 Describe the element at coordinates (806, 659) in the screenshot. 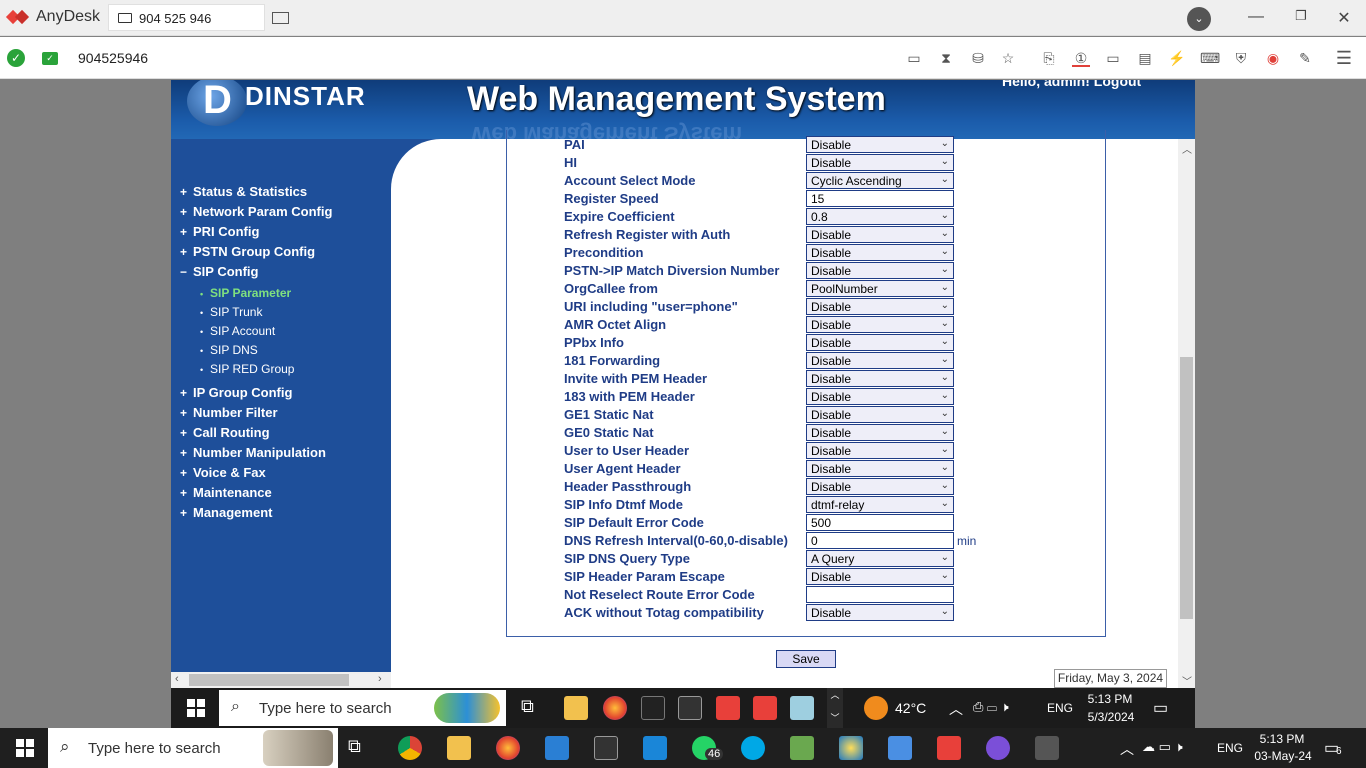

I see `save-button: Save` at that location.